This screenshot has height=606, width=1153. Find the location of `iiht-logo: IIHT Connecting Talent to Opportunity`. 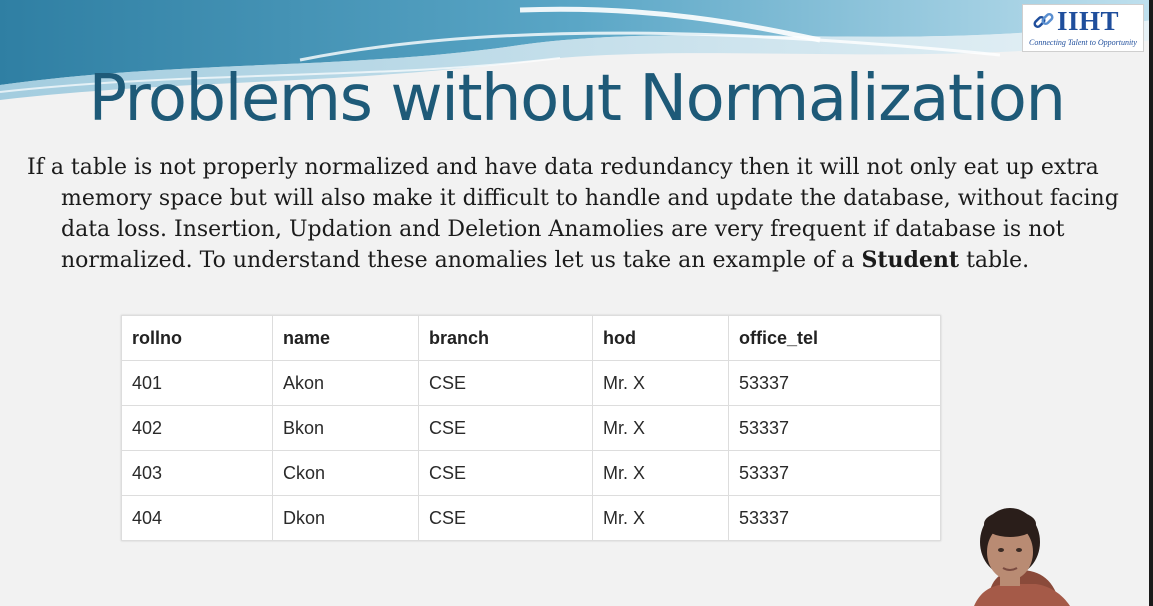

iiht-logo: IIHT Connecting Talent to Opportunity is located at coordinates (1083, 28).